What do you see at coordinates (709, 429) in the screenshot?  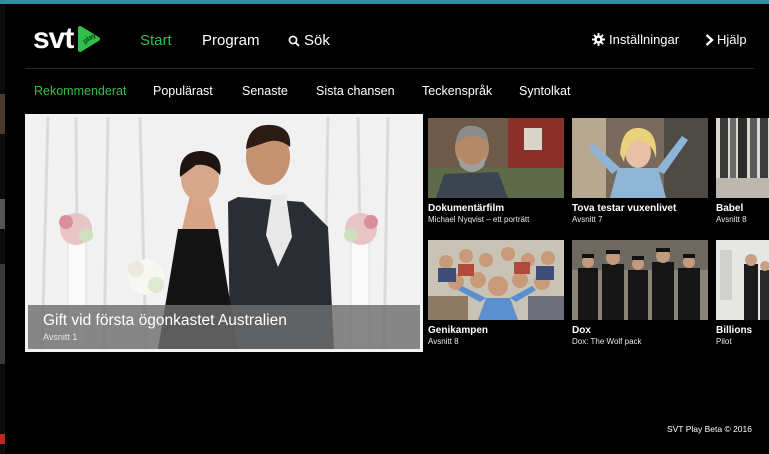 I see `footer-copyright: SVT Play Beta © 2016` at bounding box center [709, 429].